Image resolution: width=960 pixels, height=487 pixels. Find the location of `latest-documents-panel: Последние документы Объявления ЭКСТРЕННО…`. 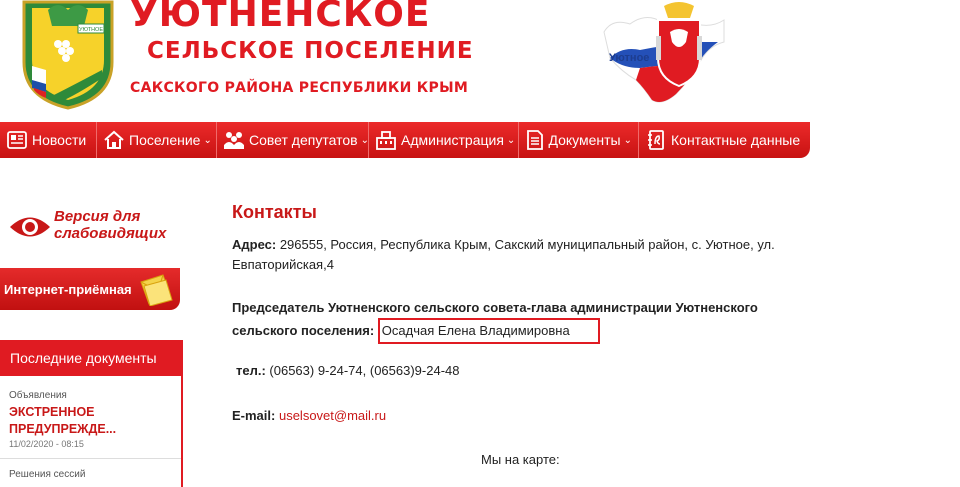

latest-documents-panel: Последние документы Объявления ЭКСТРЕННО… is located at coordinates (91, 413).